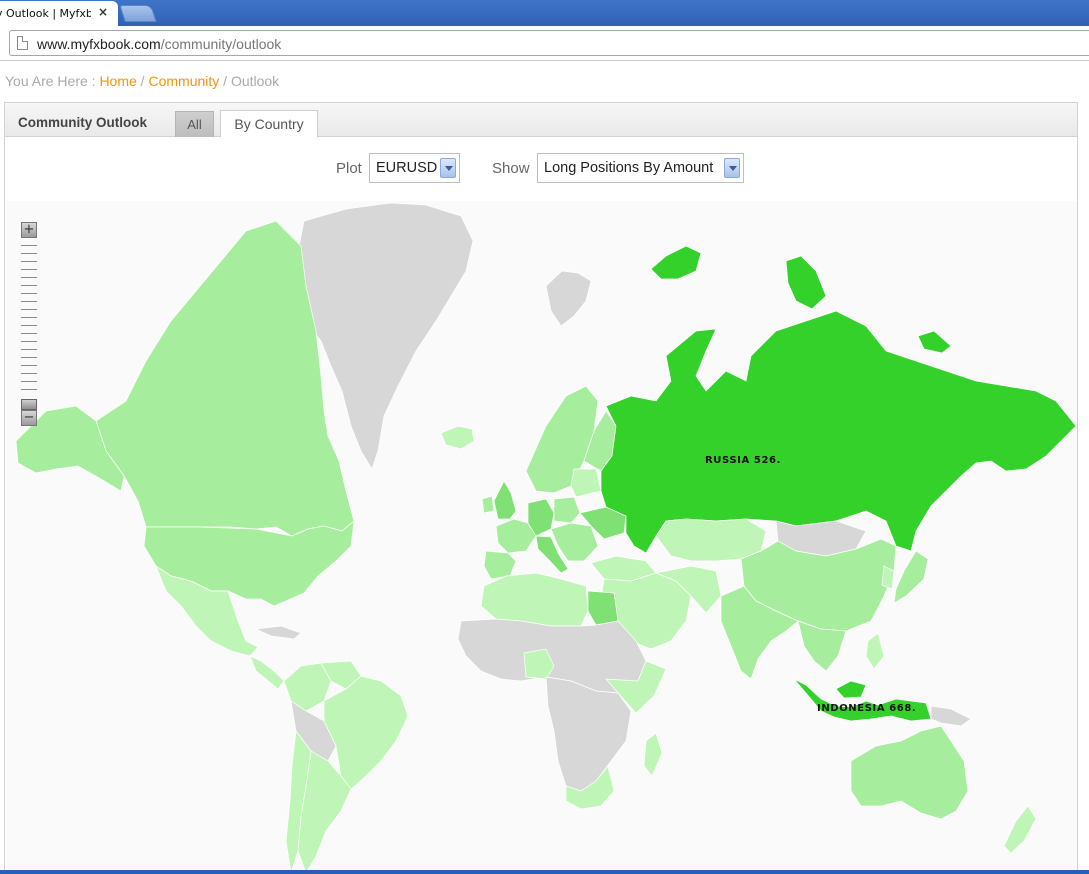 Image resolution: width=1089 pixels, height=874 pixels. What do you see at coordinates (653, 754) in the screenshot?
I see `country-madagascar` at bounding box center [653, 754].